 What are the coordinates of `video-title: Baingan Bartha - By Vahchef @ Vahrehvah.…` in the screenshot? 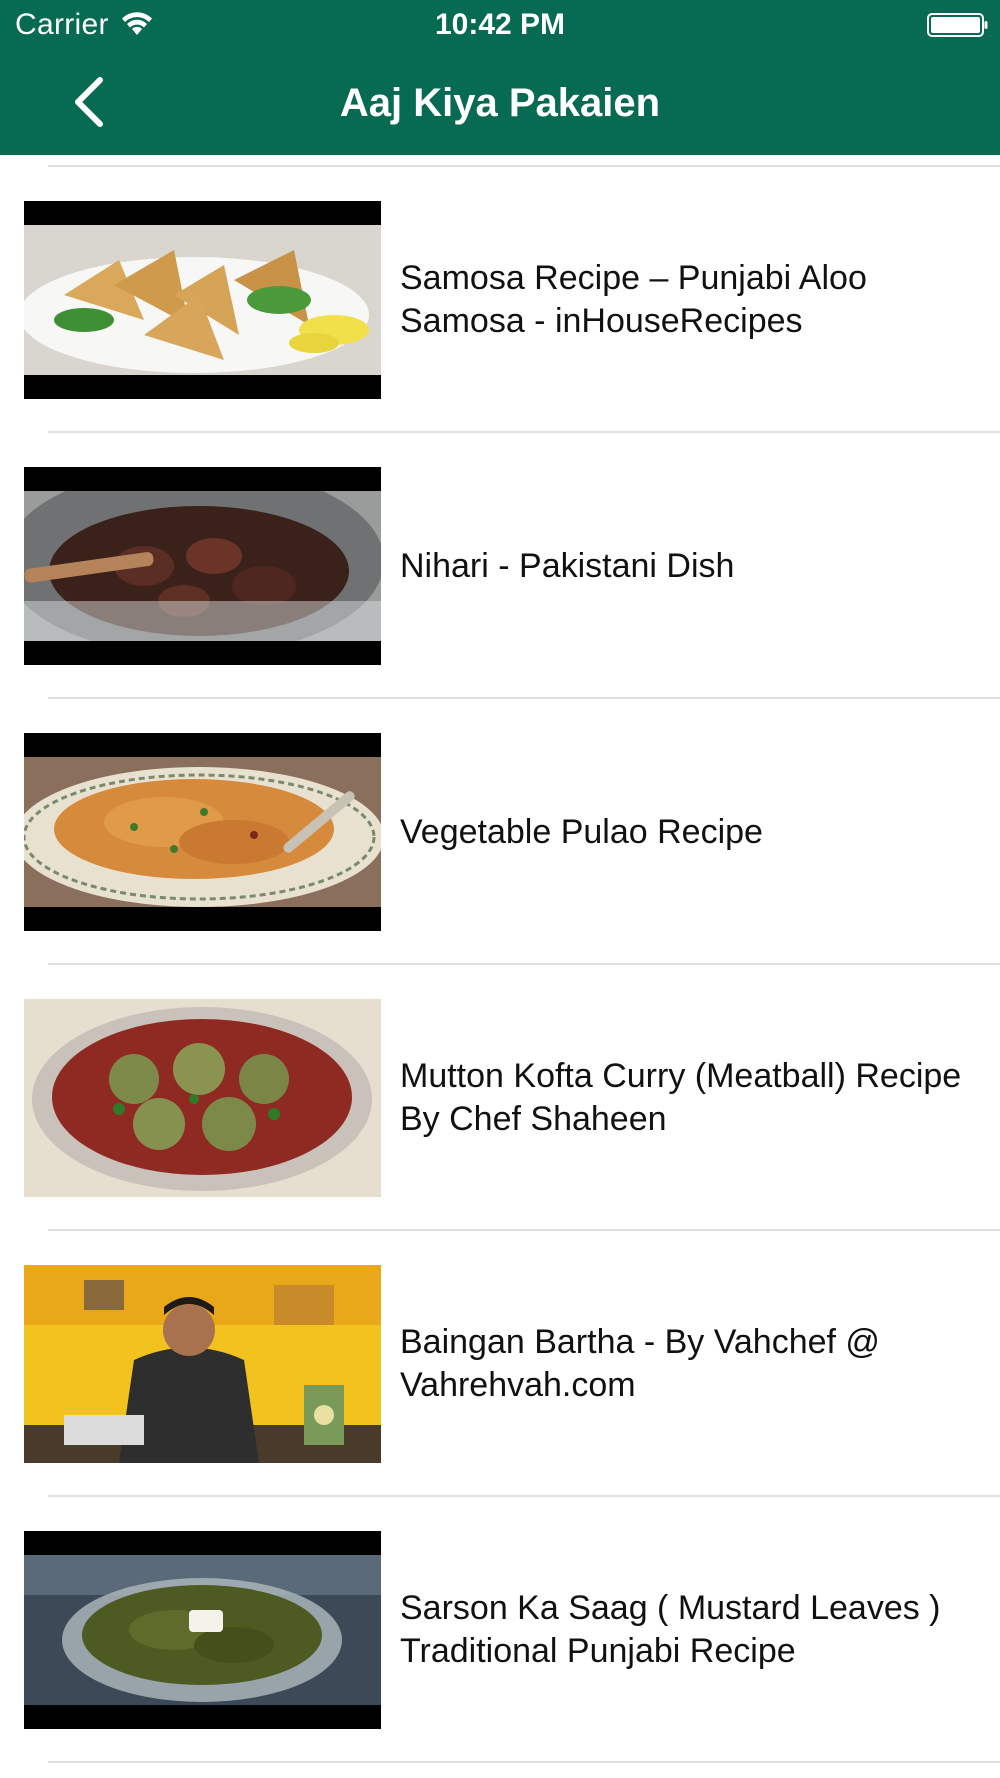 It's located at (640, 1363).